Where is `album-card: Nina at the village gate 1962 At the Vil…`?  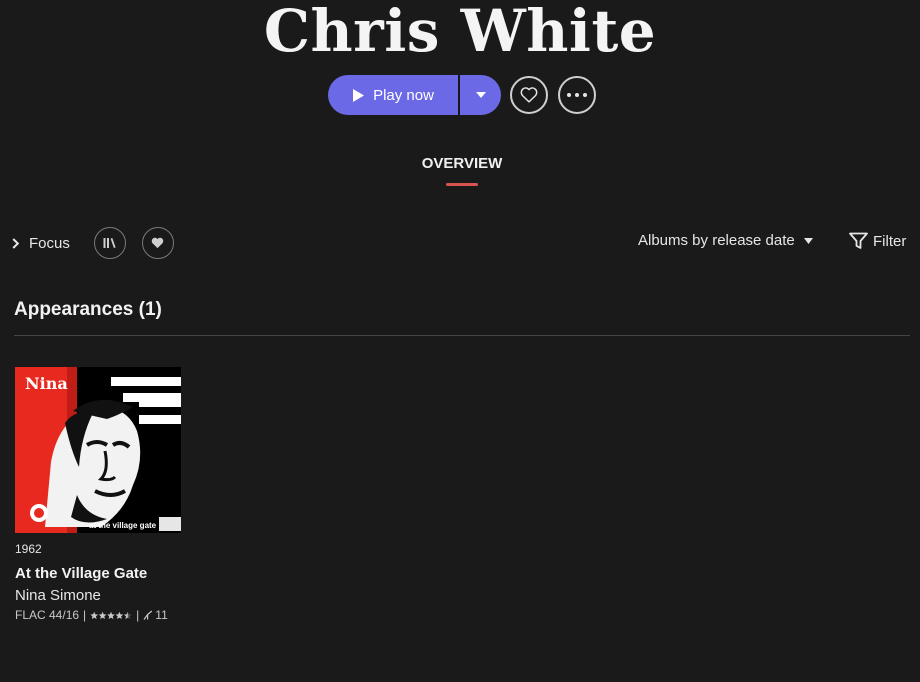 album-card: Nina at the village gate 1962 At the Vil… is located at coordinates (98, 494).